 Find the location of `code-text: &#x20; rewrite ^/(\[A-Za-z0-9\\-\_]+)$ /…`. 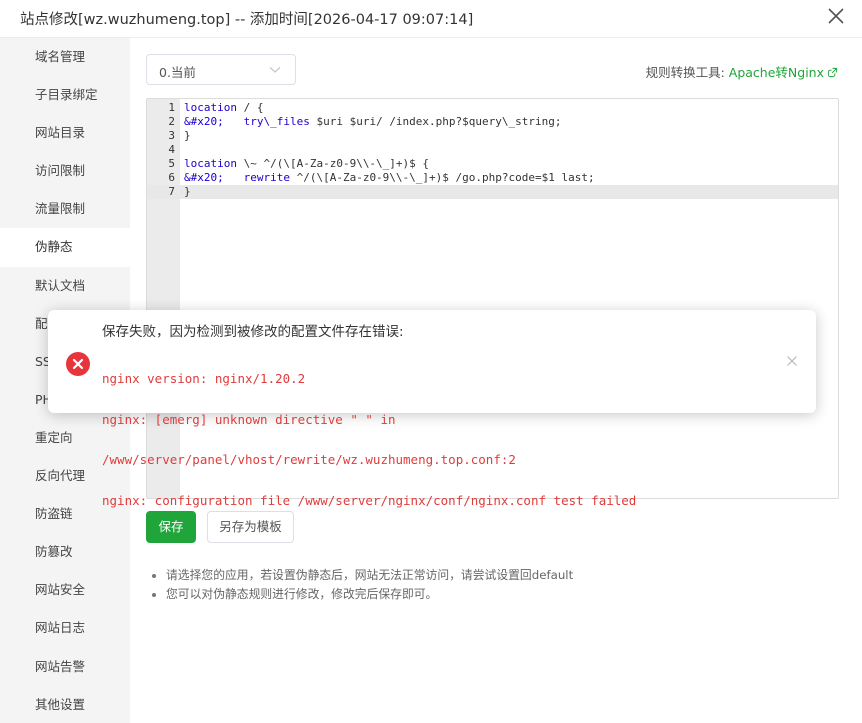

code-text: &#x20; rewrite ^/(\[A-Za-z0-9\\-\_]+)$ /… is located at coordinates (389, 177).